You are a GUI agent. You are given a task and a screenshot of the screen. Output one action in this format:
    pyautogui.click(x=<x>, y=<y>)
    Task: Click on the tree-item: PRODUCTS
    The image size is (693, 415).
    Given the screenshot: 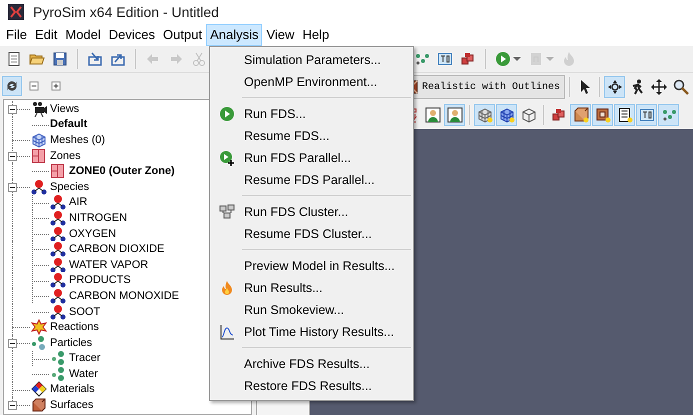 What is the action you would take?
    pyautogui.click(x=100, y=280)
    